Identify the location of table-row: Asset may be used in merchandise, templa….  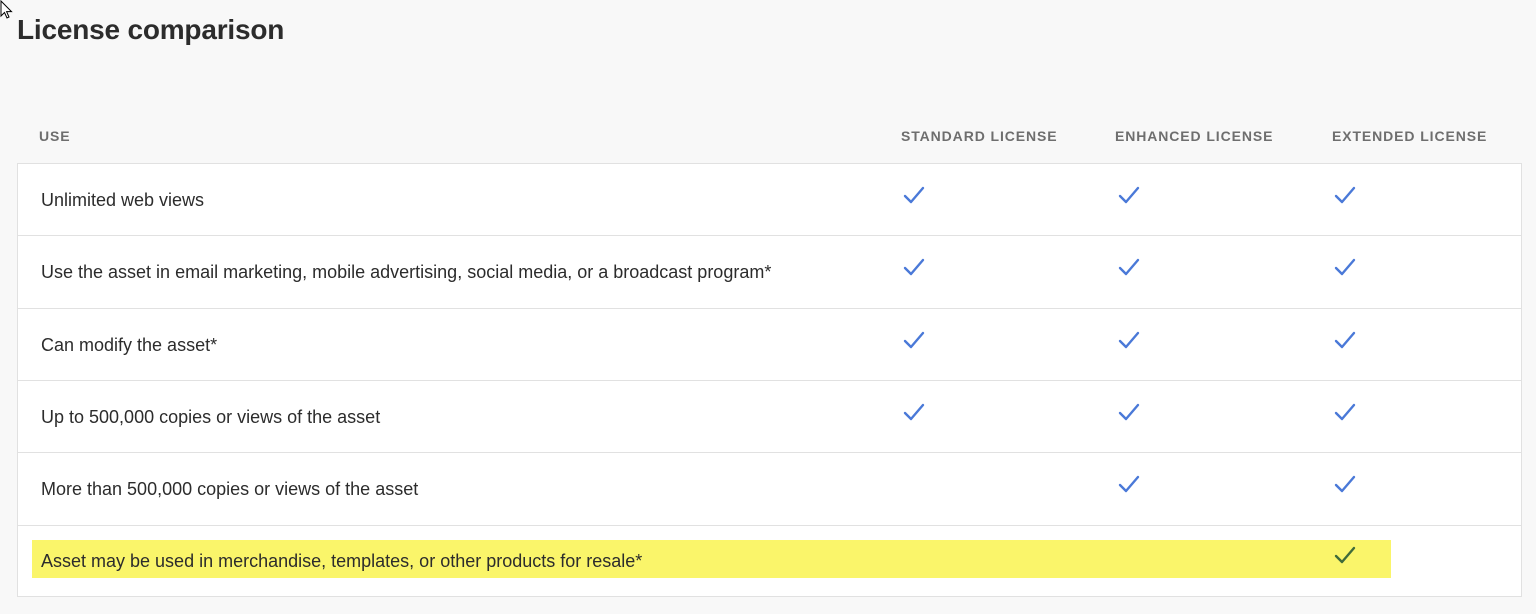
(769, 561).